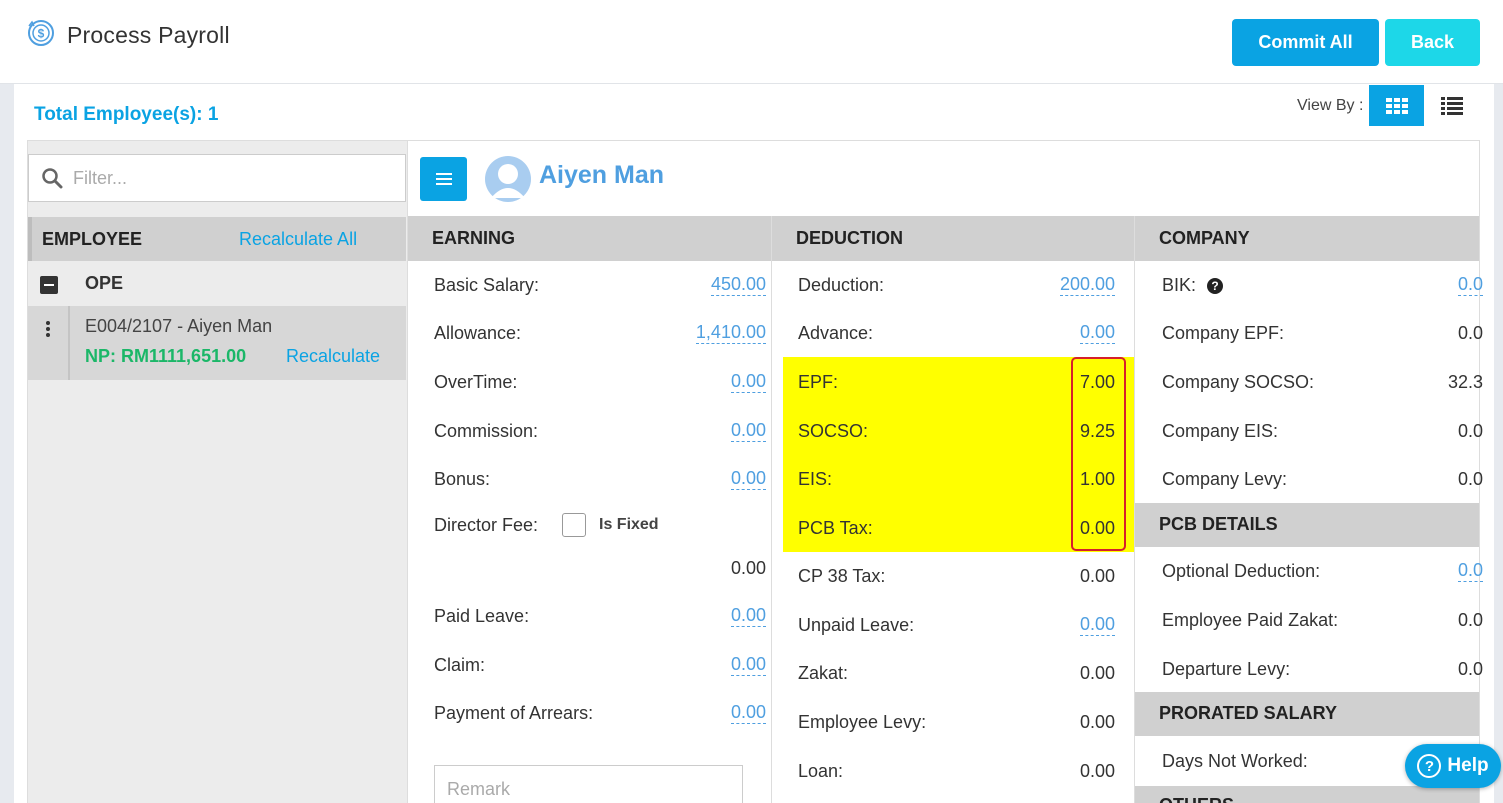  I want to click on bik-label: BIK:, so click(1179, 285).